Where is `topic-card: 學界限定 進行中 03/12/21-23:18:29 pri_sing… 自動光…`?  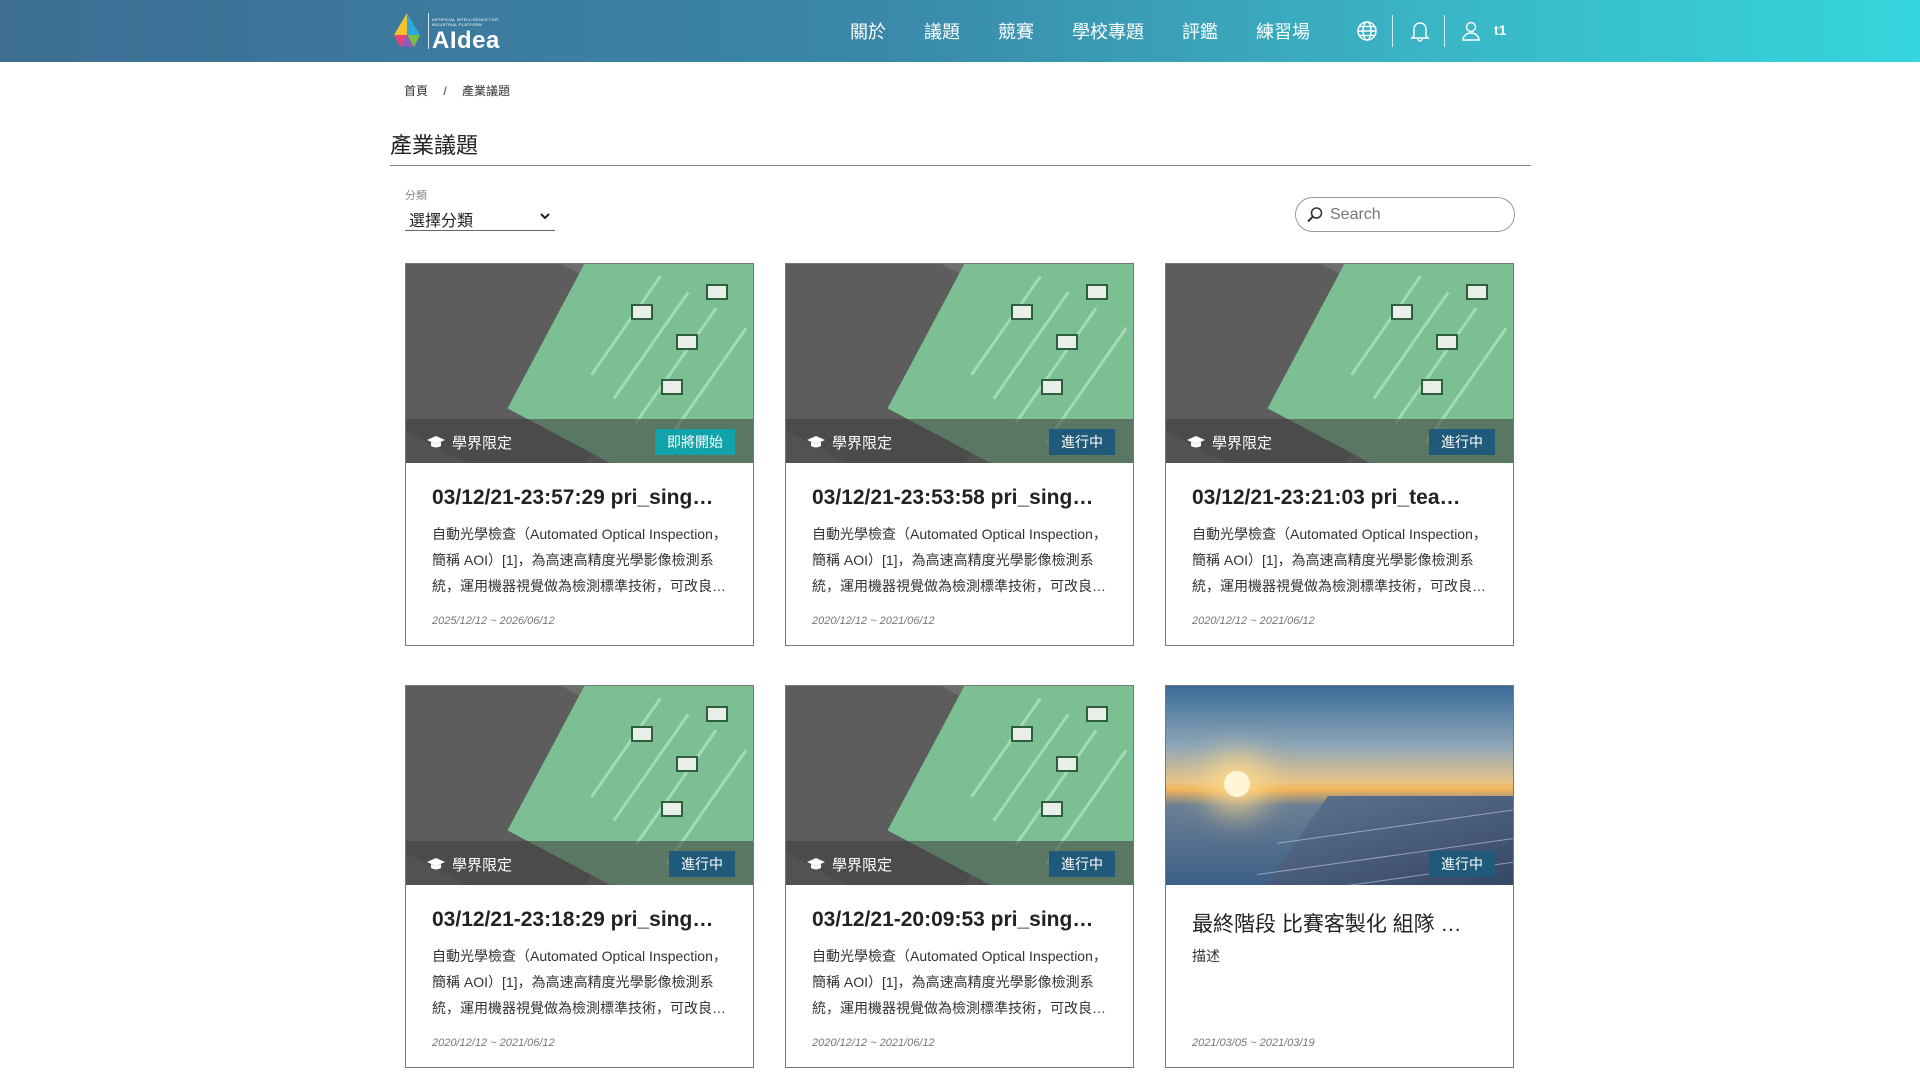 topic-card: 學界限定 進行中 03/12/21-23:18:29 pri_sing… 自動光… is located at coordinates (579, 876).